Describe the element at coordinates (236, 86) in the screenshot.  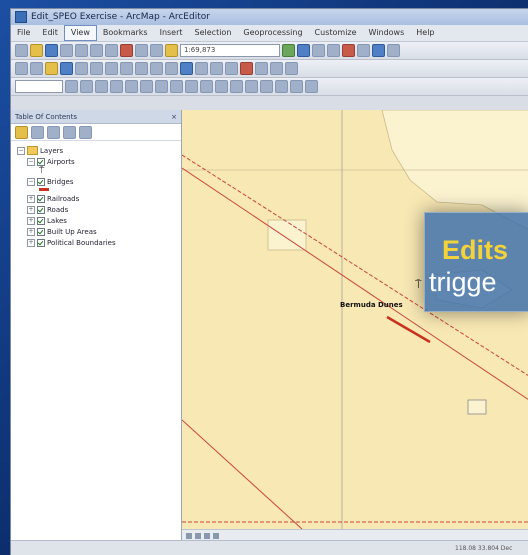
I see `attributes-icon` at that location.